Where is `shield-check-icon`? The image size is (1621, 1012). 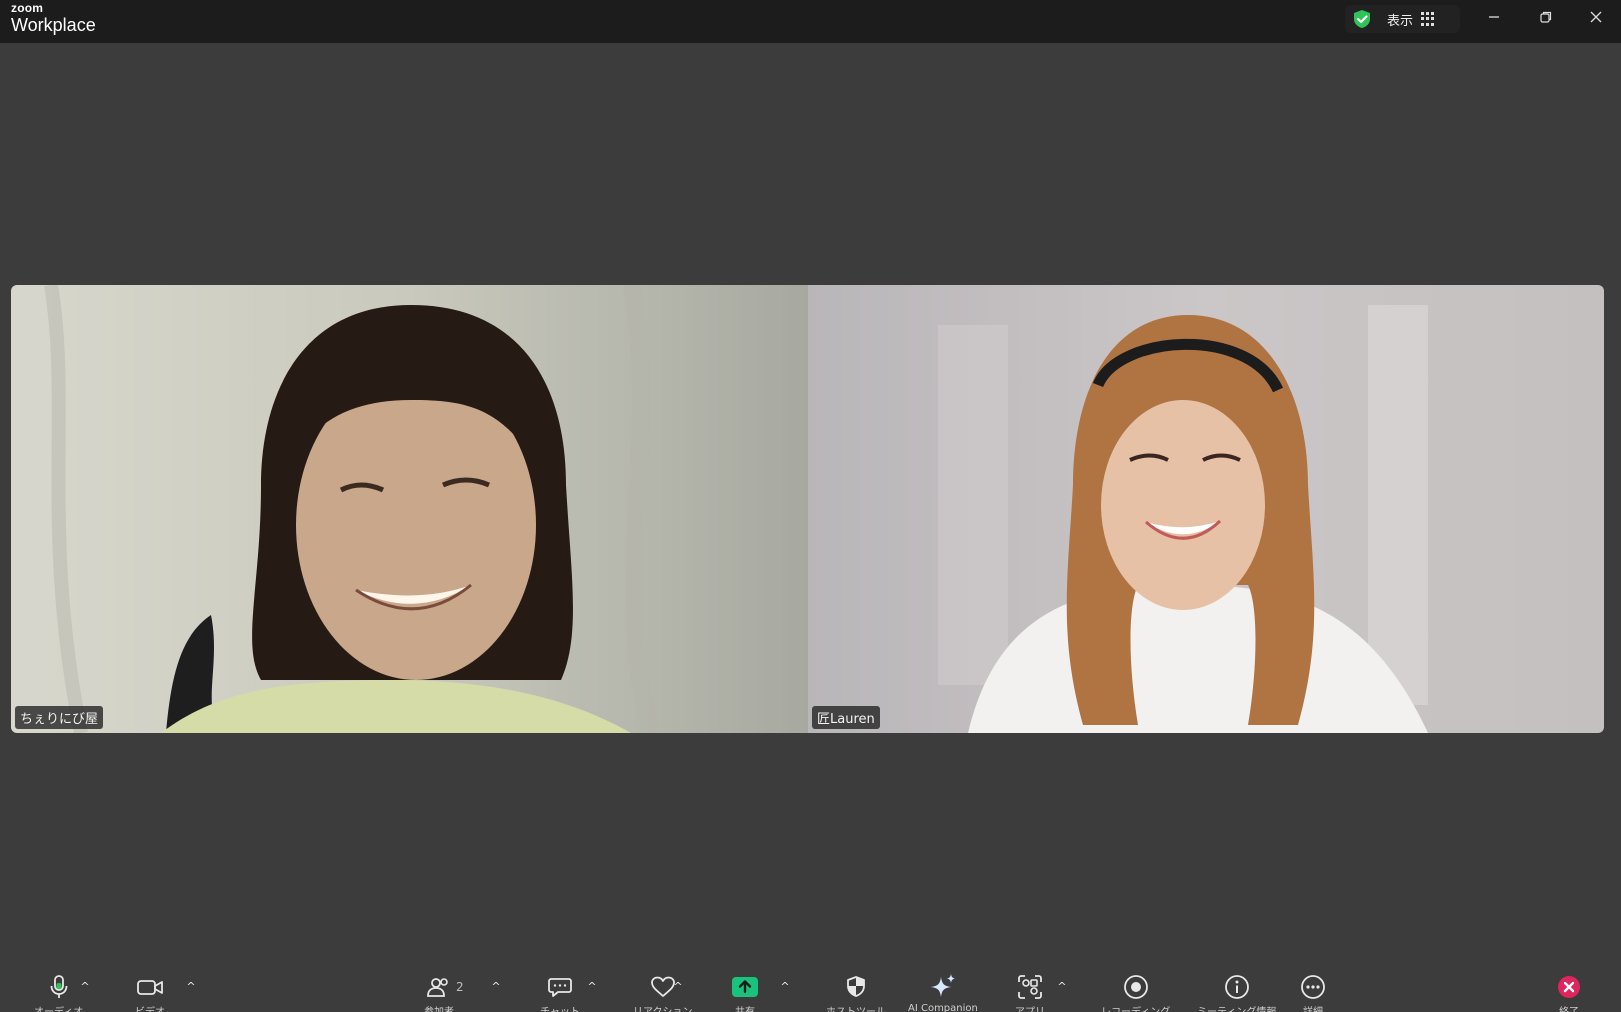 shield-check-icon is located at coordinates (1362, 19).